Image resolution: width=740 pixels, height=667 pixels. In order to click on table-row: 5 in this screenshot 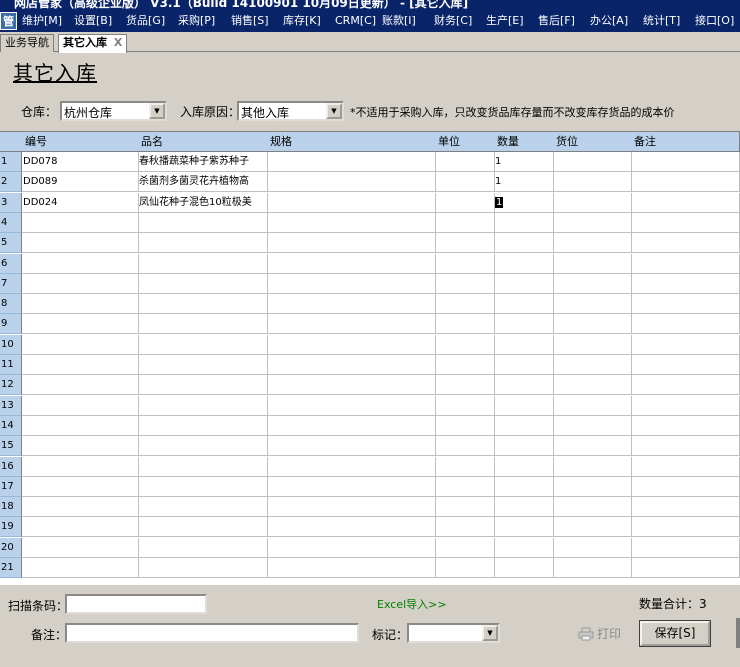, I will do `click(370, 243)`.